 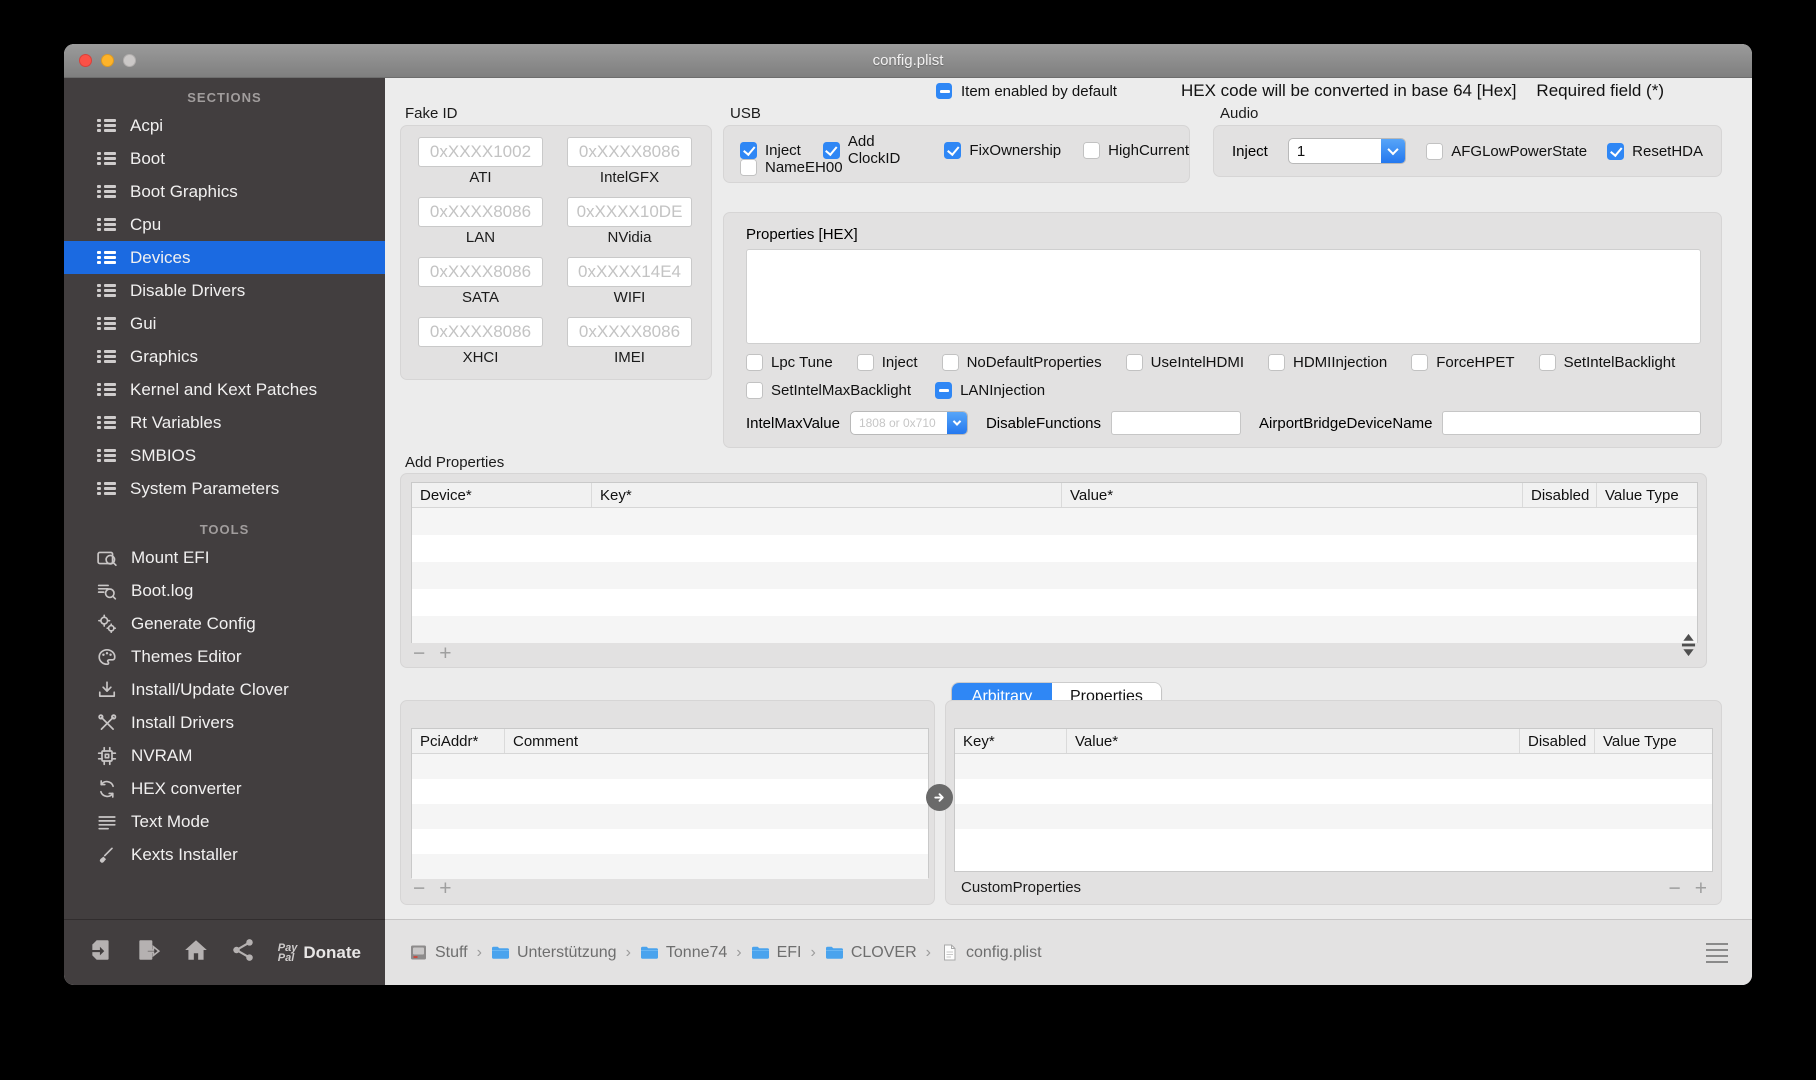 What do you see at coordinates (224, 656) in the screenshot?
I see `tool-themes-editor: Themes Editor` at bounding box center [224, 656].